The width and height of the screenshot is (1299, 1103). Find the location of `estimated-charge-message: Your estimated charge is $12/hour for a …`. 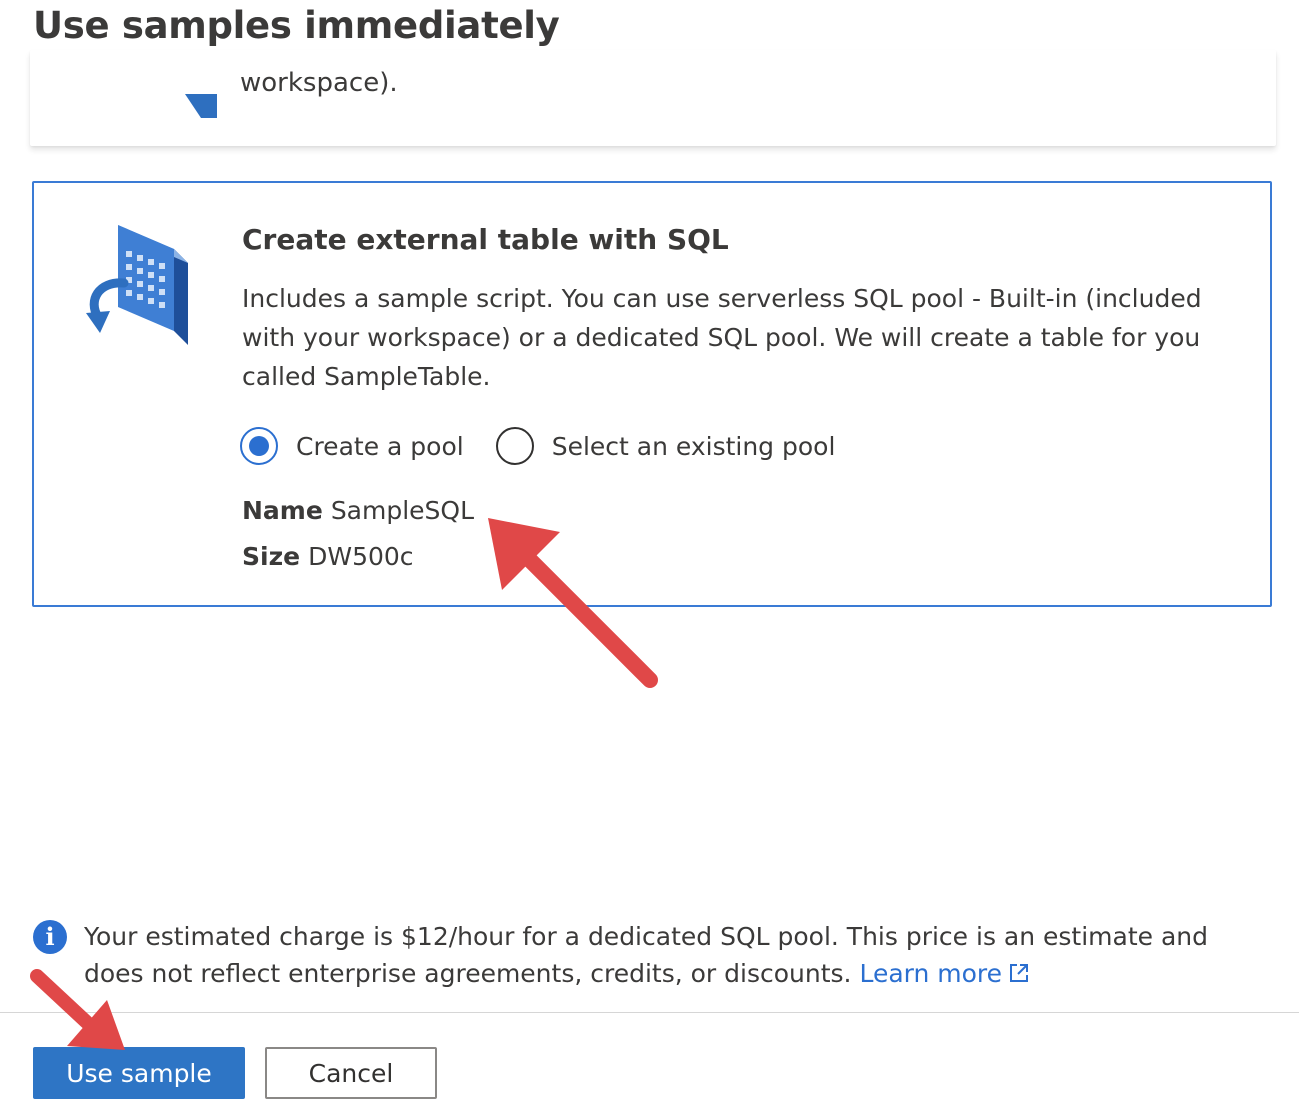

estimated-charge-message: Your estimated charge is $12/hour for a … is located at coordinates (679, 955).